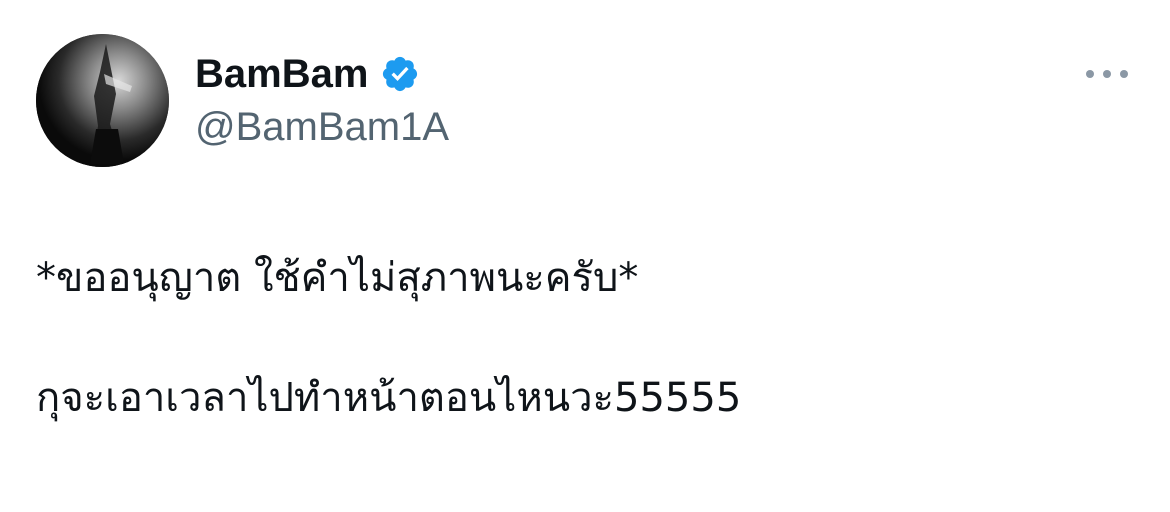 The width and height of the screenshot is (1170, 512). I want to click on avatar, so click(102, 100).